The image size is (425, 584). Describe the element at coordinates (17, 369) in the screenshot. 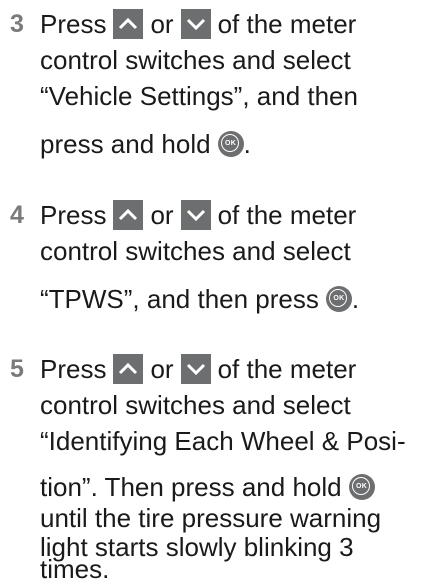

I see `step-number: 5` at that location.